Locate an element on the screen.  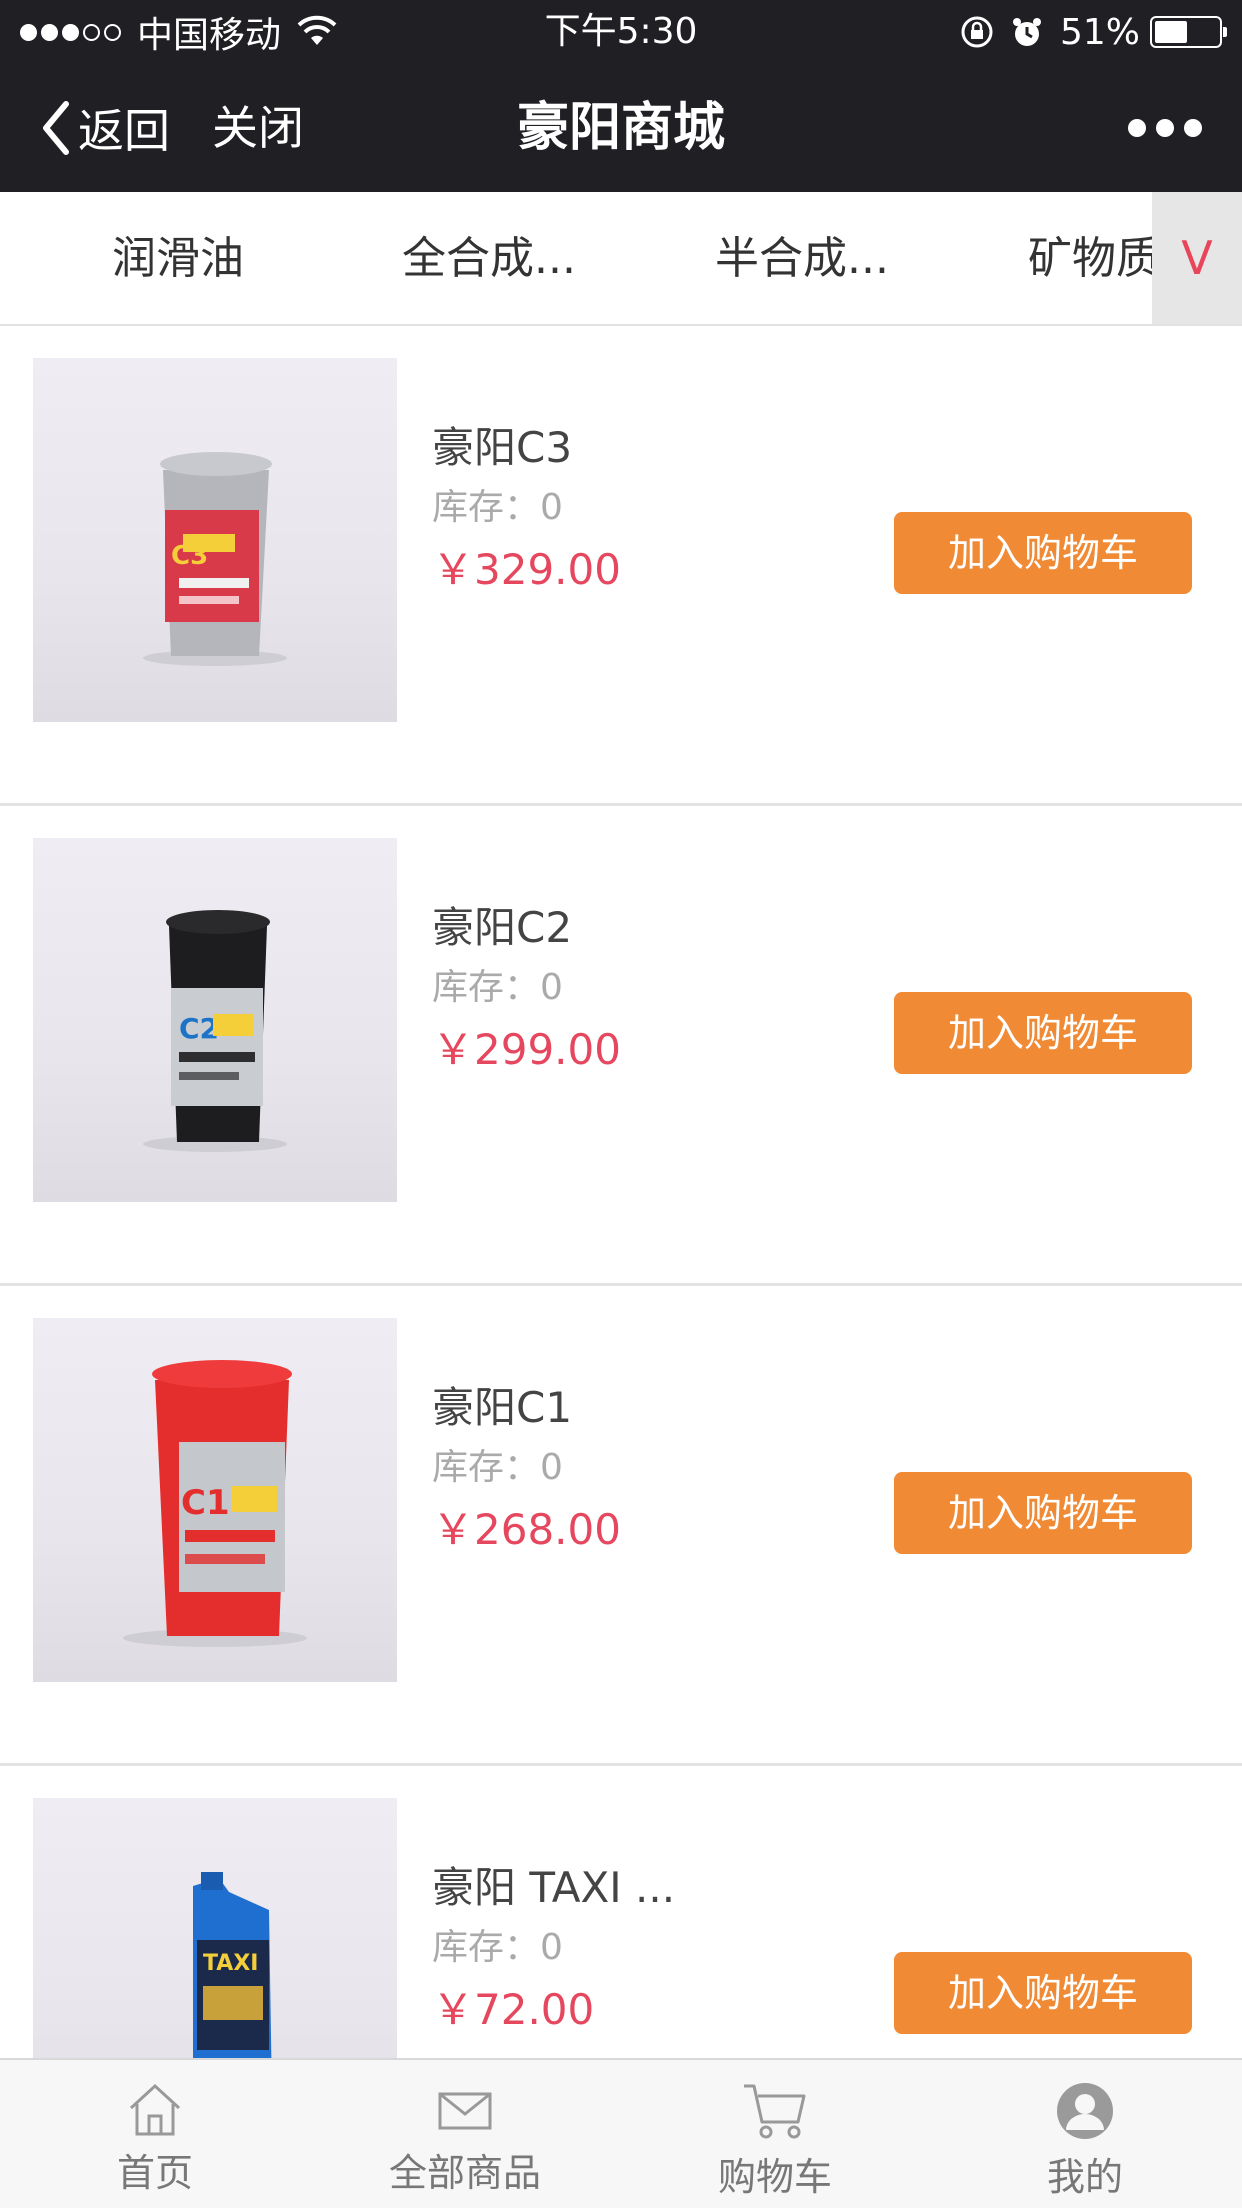
tab-home: 首页 is located at coordinates (155, 2134).